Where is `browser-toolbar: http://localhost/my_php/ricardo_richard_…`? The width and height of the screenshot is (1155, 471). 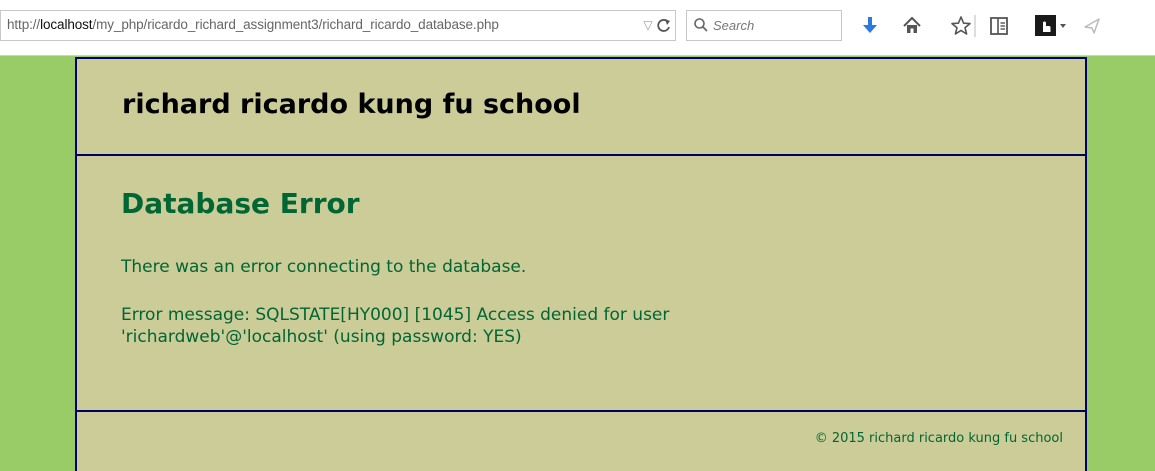
browser-toolbar: http://localhost/my_php/ricardo_richard_… is located at coordinates (577, 28).